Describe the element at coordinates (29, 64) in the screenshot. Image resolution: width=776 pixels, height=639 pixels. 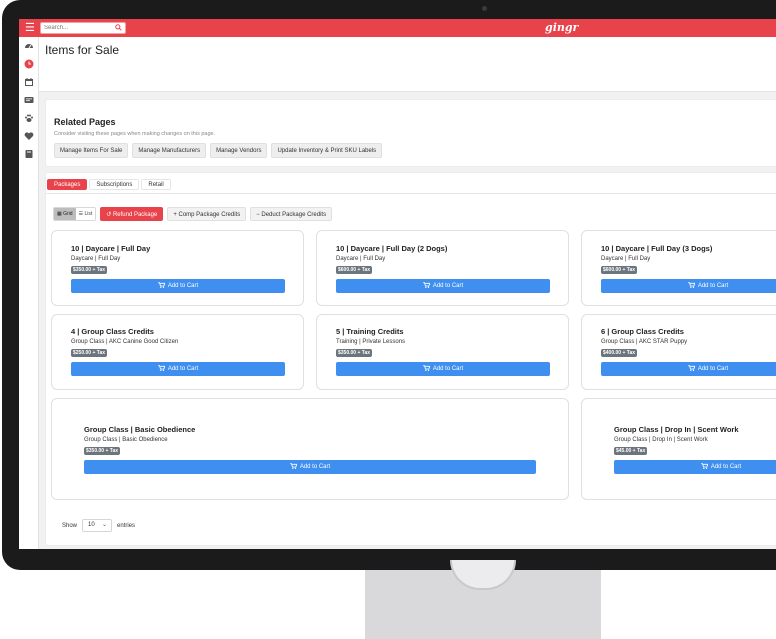
I see `clock-alert-icon` at that location.